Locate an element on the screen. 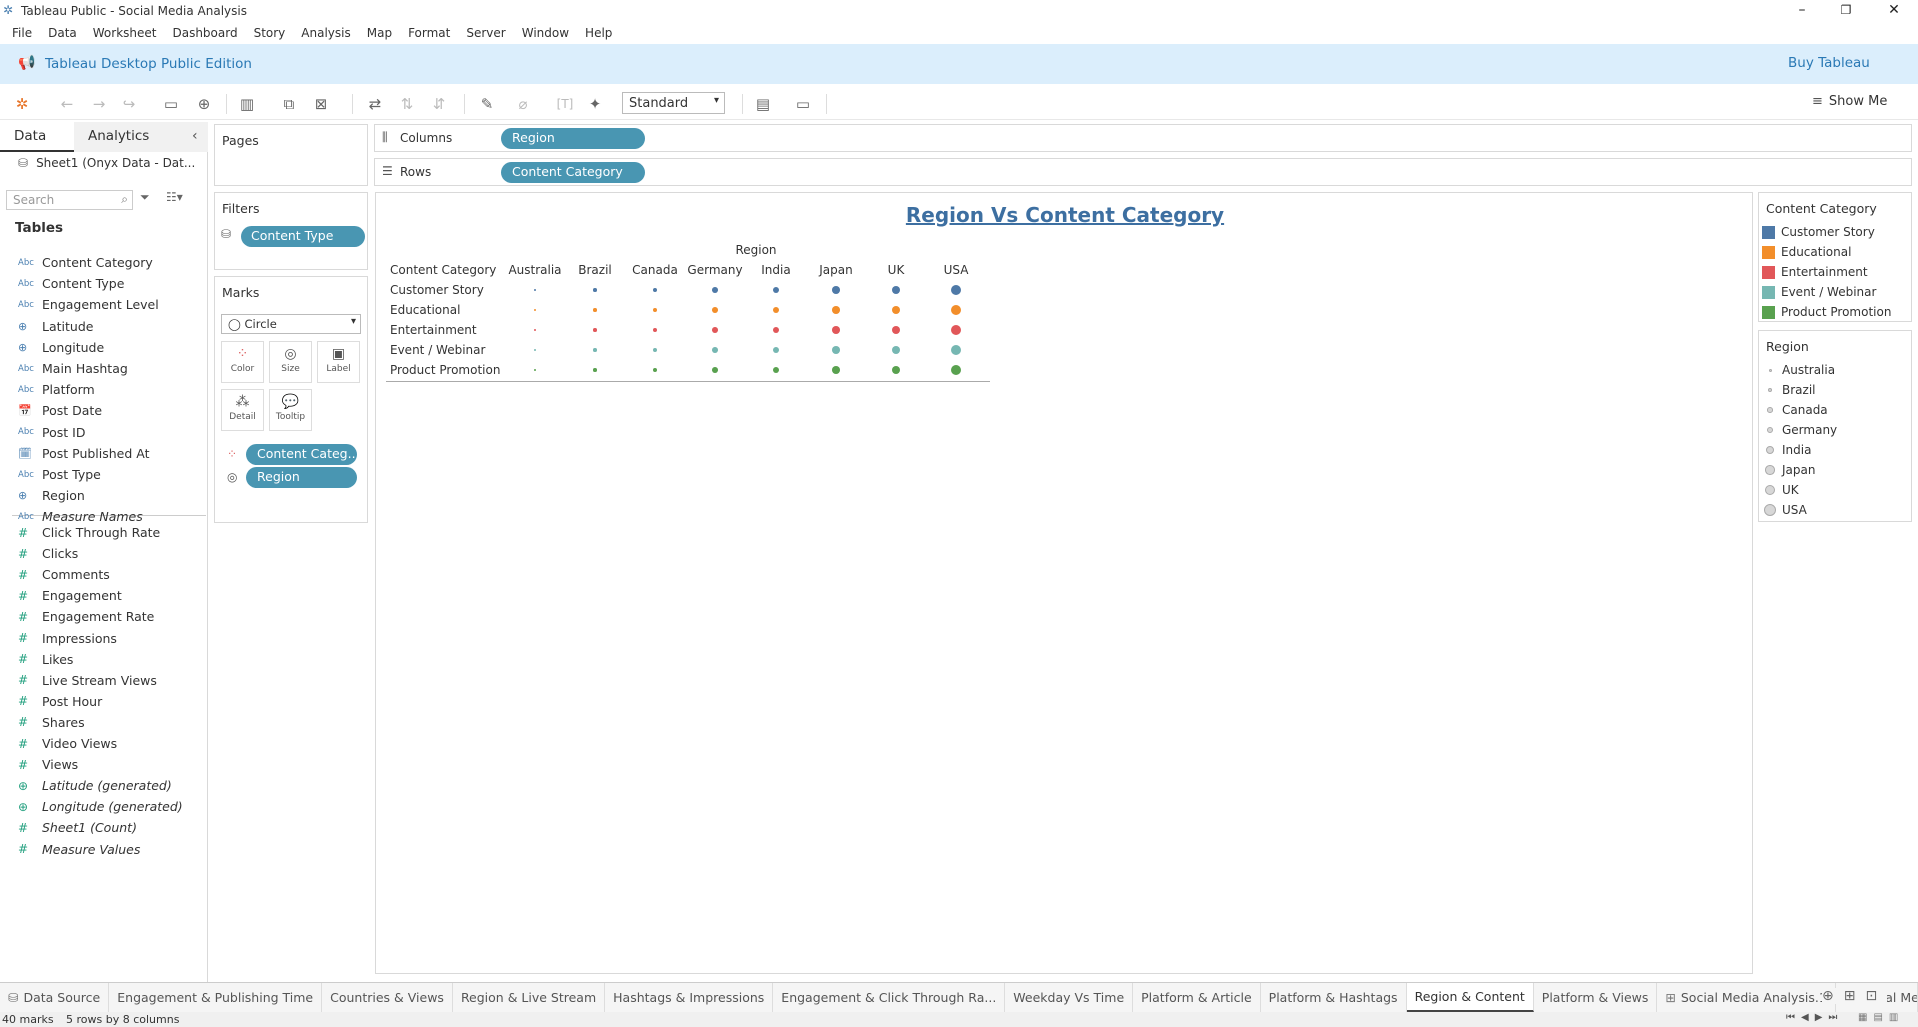 Image resolution: width=1918 pixels, height=1027 pixels. field-item-region: ⊕ Region is located at coordinates (51, 495).